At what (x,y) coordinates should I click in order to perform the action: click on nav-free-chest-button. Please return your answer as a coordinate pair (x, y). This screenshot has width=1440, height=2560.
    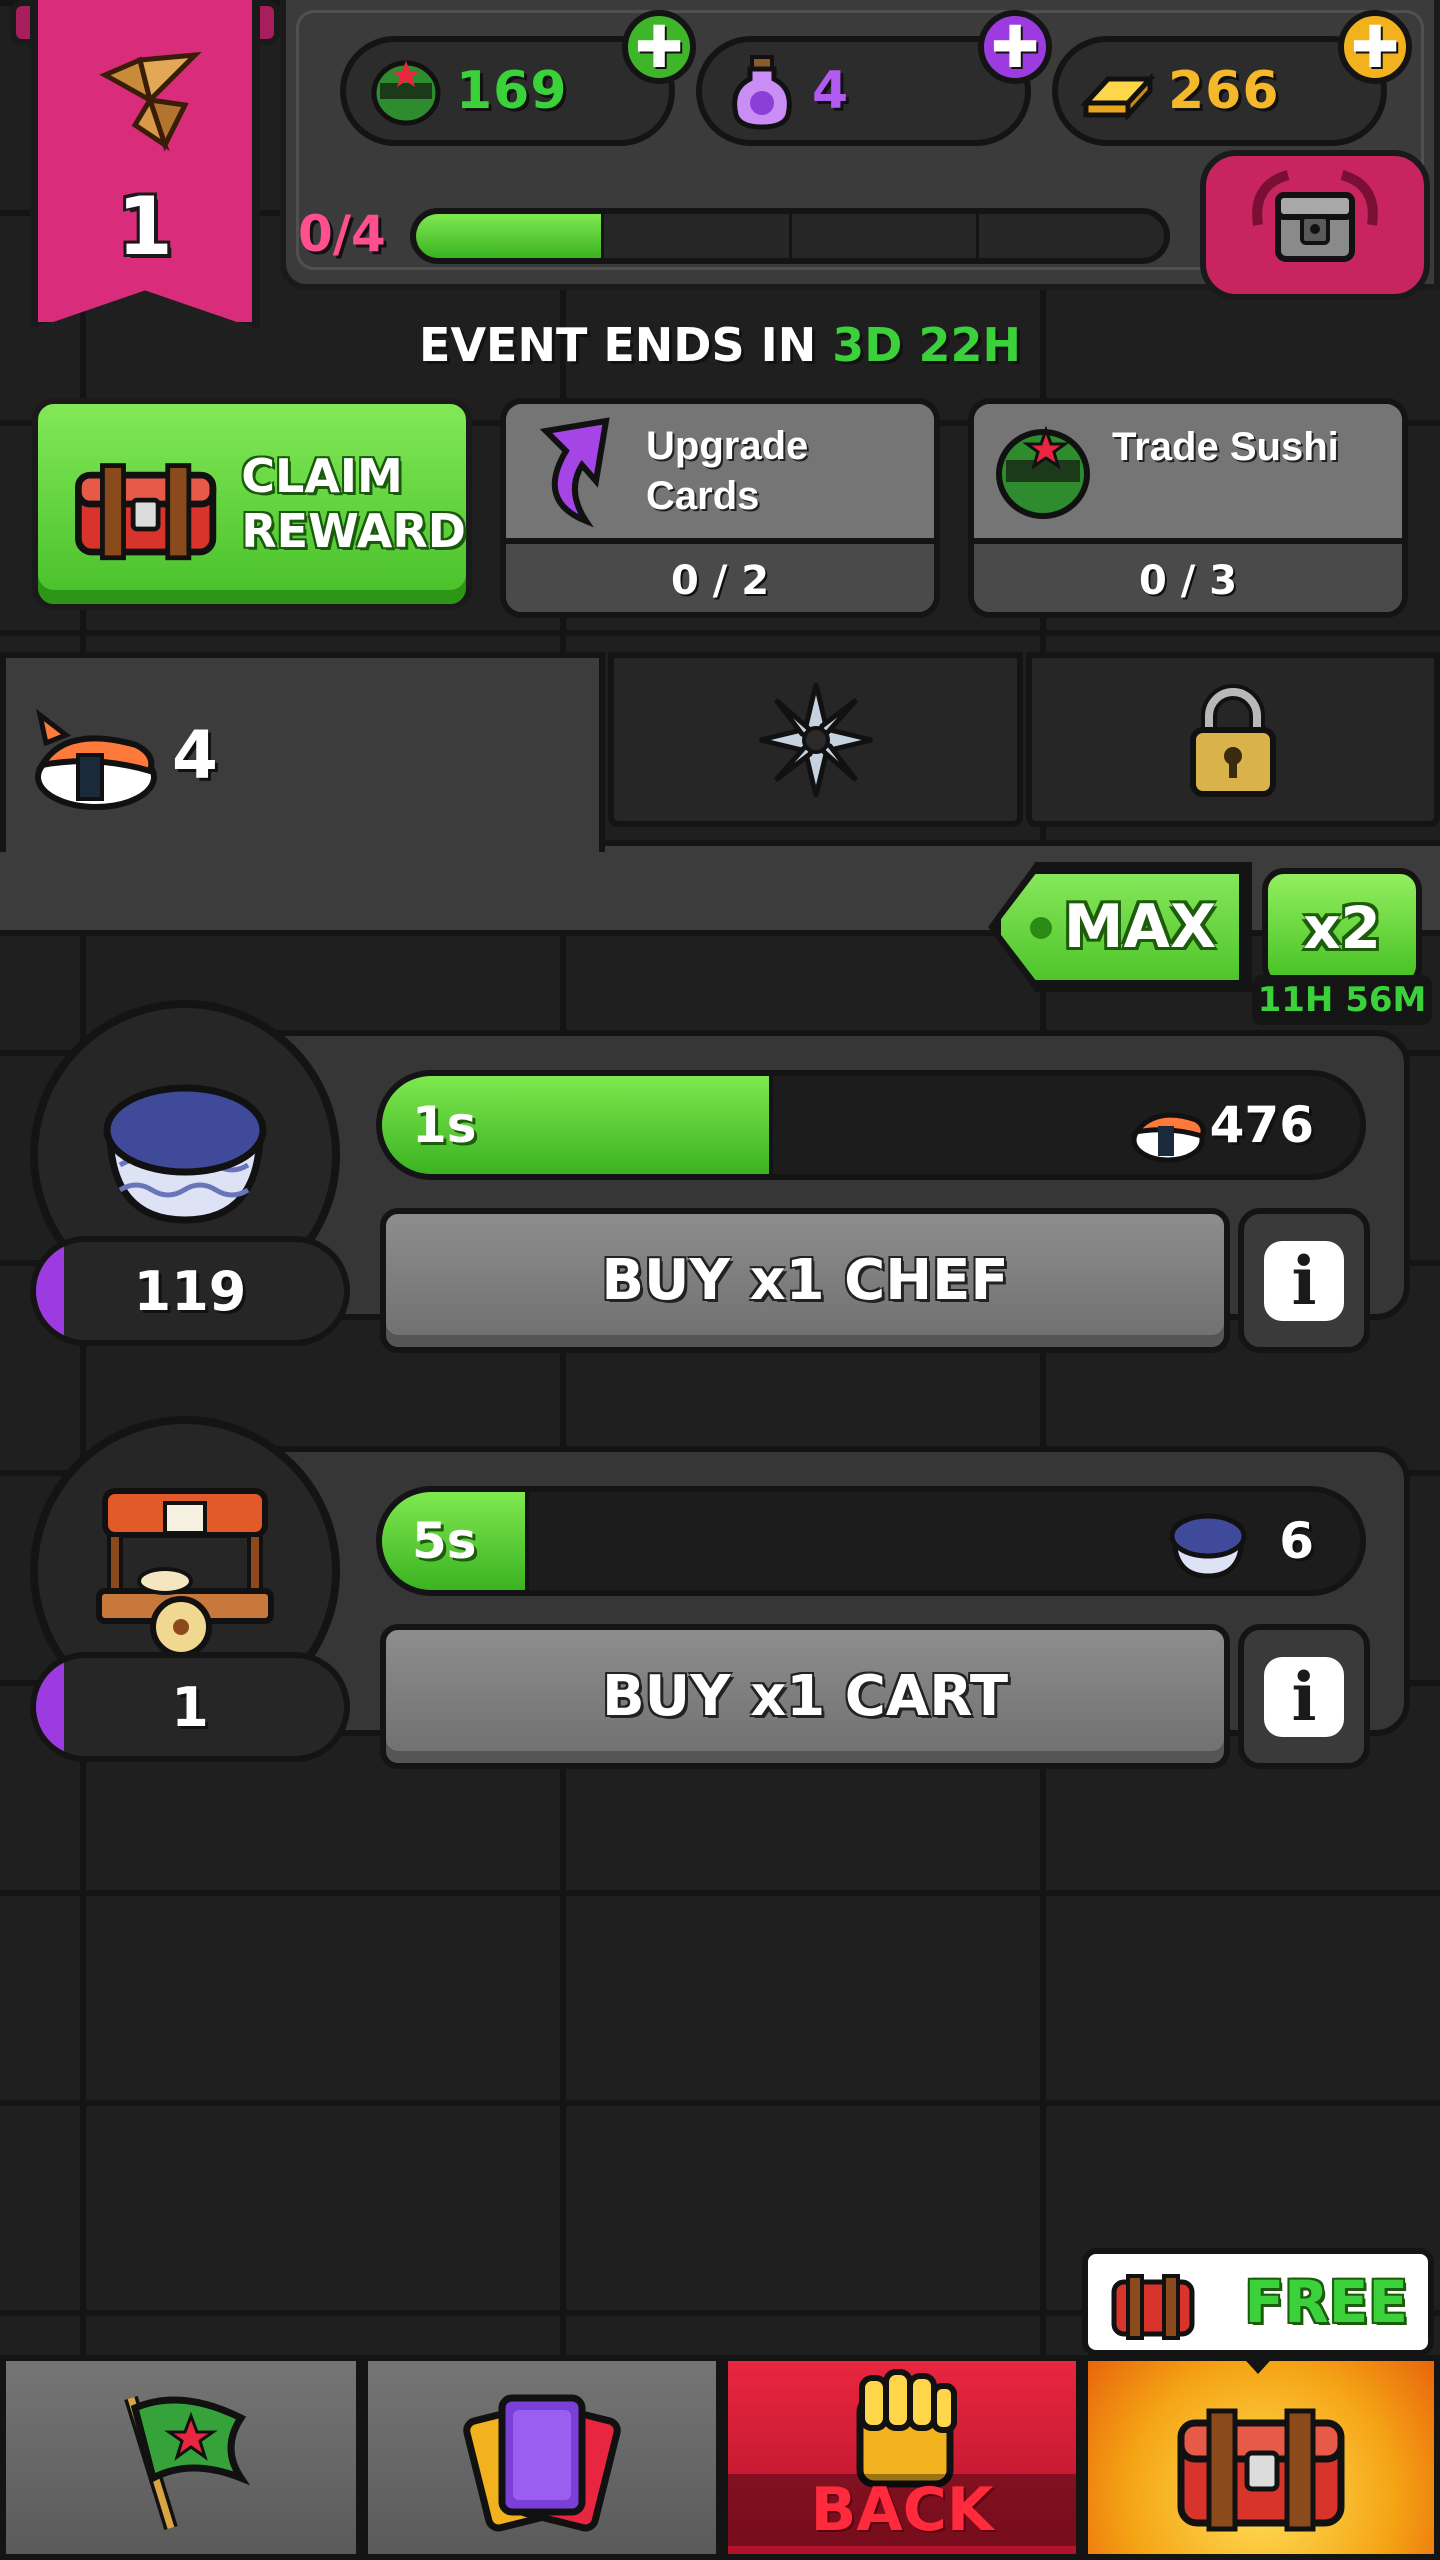
    Looking at the image, I should click on (1261, 2457).